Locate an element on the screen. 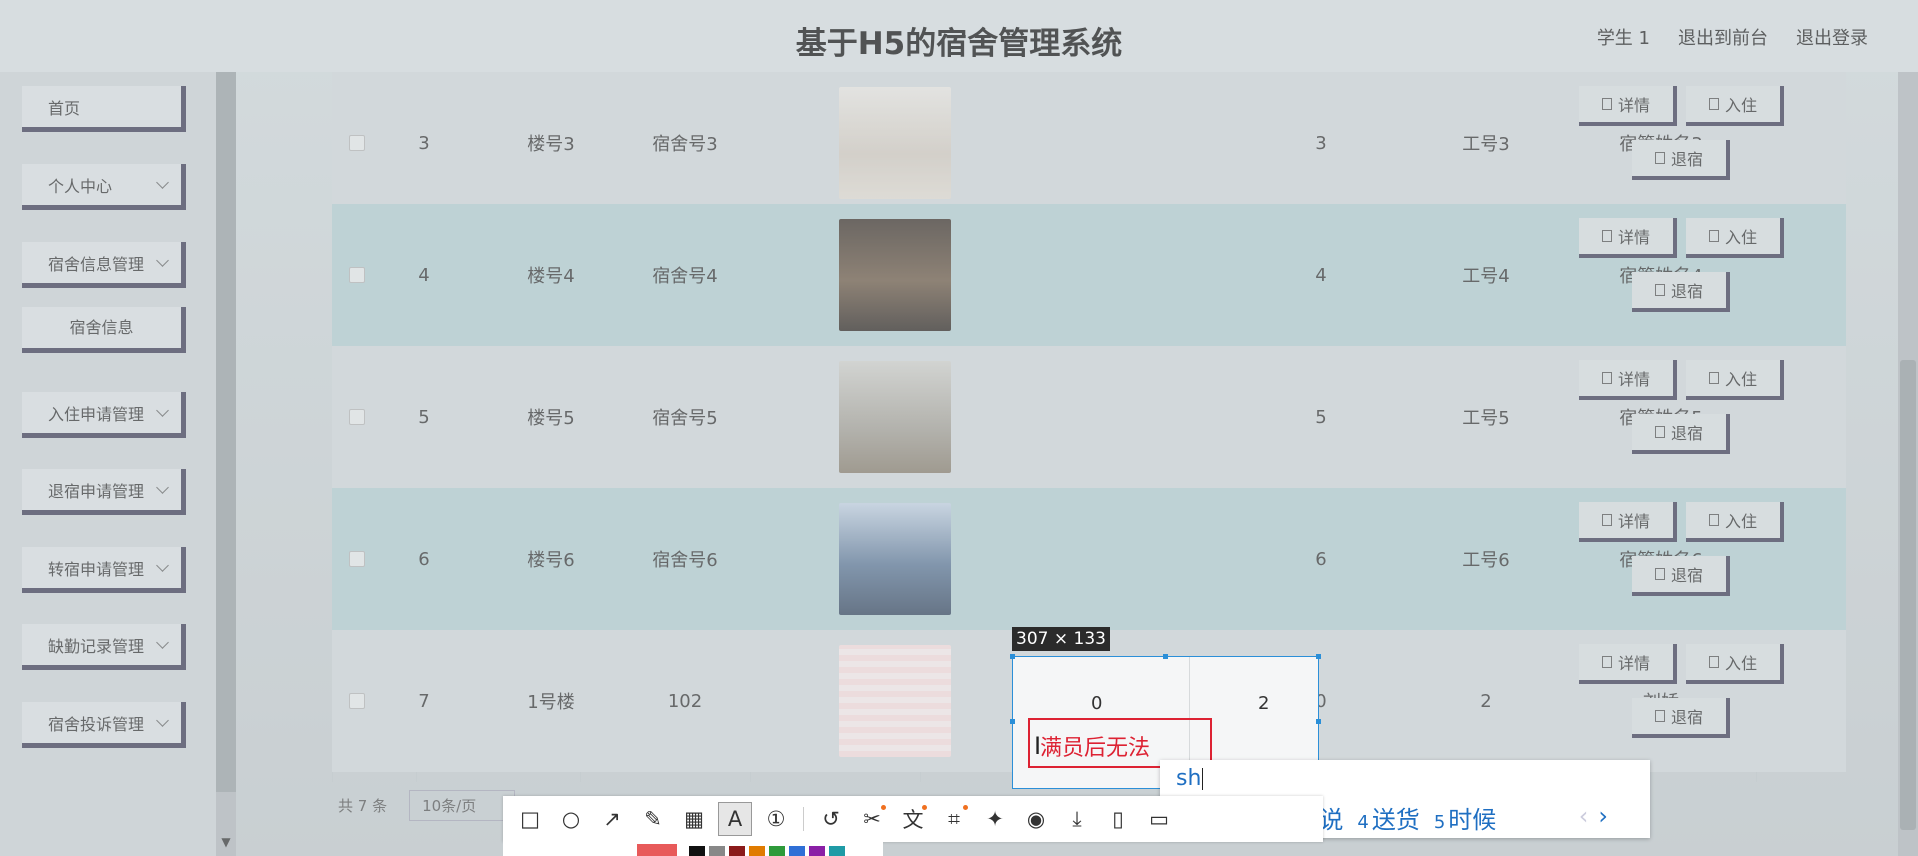 Image resolution: width=1918 pixels, height=856 pixels. cell-room: 宿舍号4 is located at coordinates (685, 276).